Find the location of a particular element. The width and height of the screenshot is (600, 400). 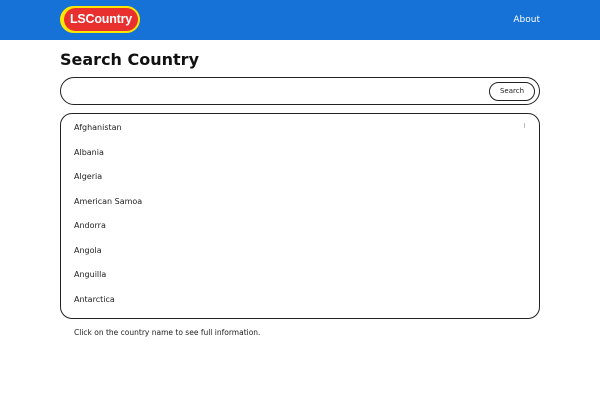

search-button: Search is located at coordinates (512, 91).